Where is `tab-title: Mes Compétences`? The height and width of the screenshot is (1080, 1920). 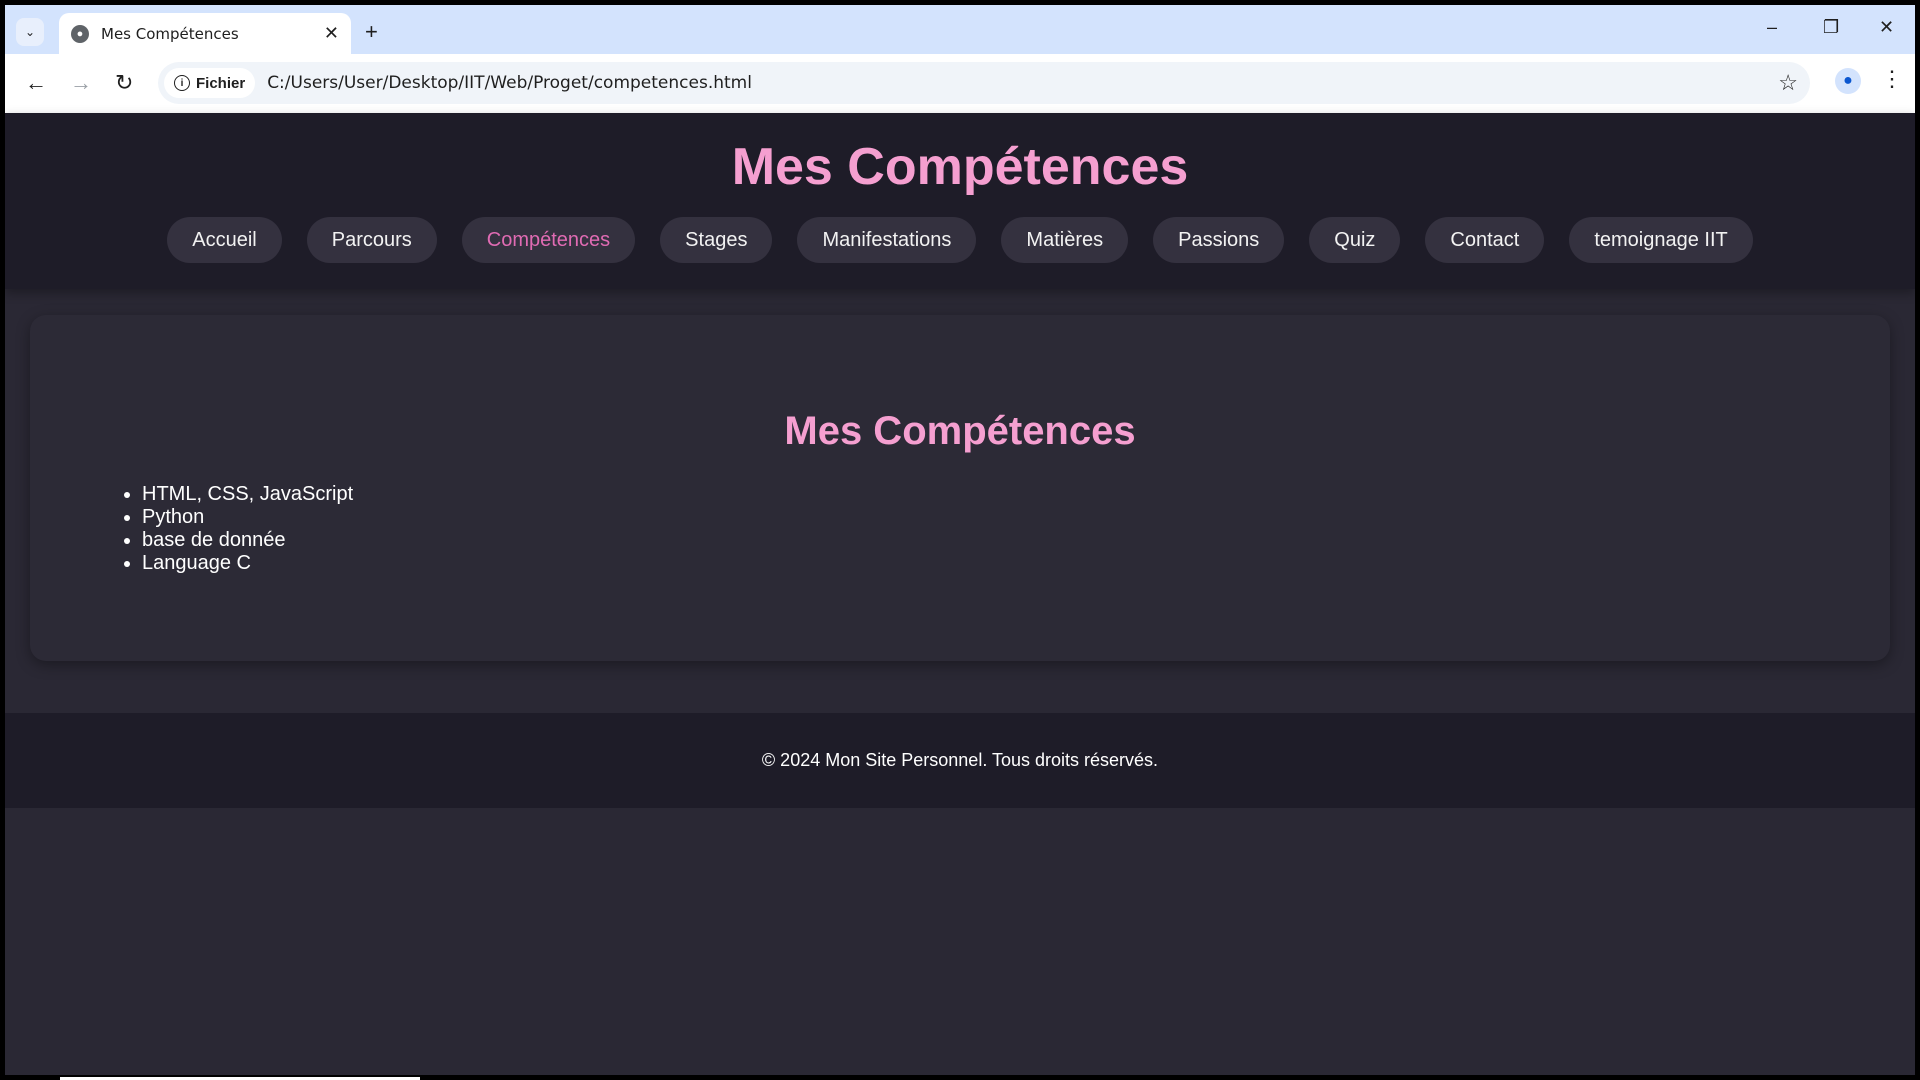 tab-title: Mes Compétences is located at coordinates (170, 33).